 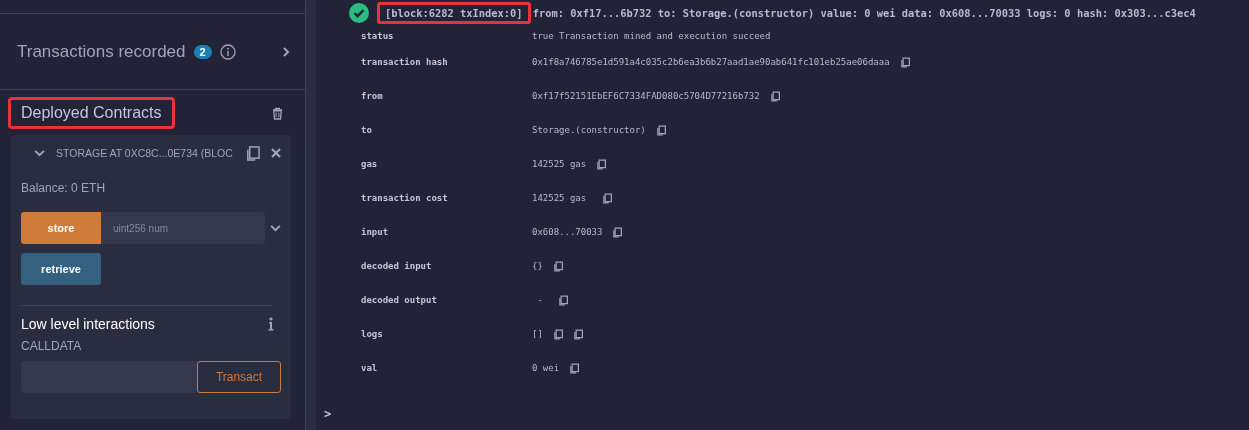 I want to click on block-info: [block:6282 txIndex:0], so click(x=454, y=12).